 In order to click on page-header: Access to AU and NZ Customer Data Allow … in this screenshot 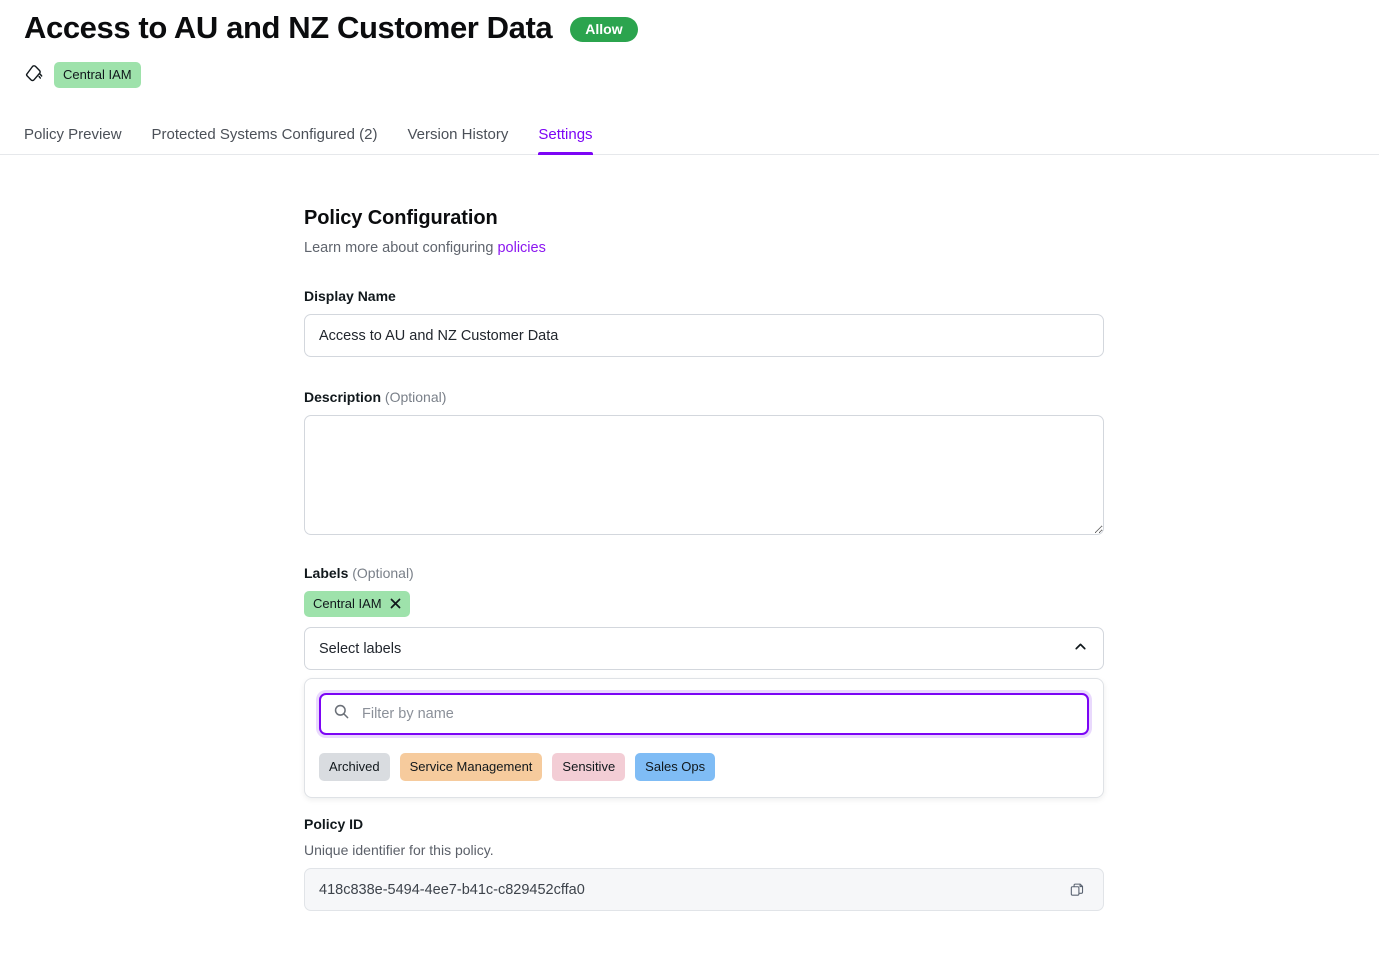, I will do `click(689, 44)`.